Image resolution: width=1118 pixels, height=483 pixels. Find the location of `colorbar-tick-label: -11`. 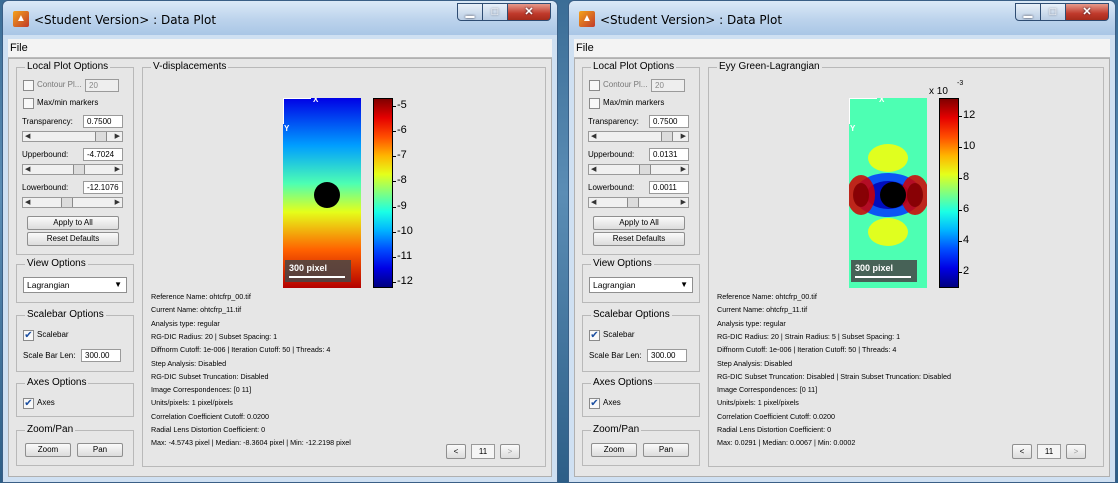

colorbar-tick-label: -11 is located at coordinates (405, 255).